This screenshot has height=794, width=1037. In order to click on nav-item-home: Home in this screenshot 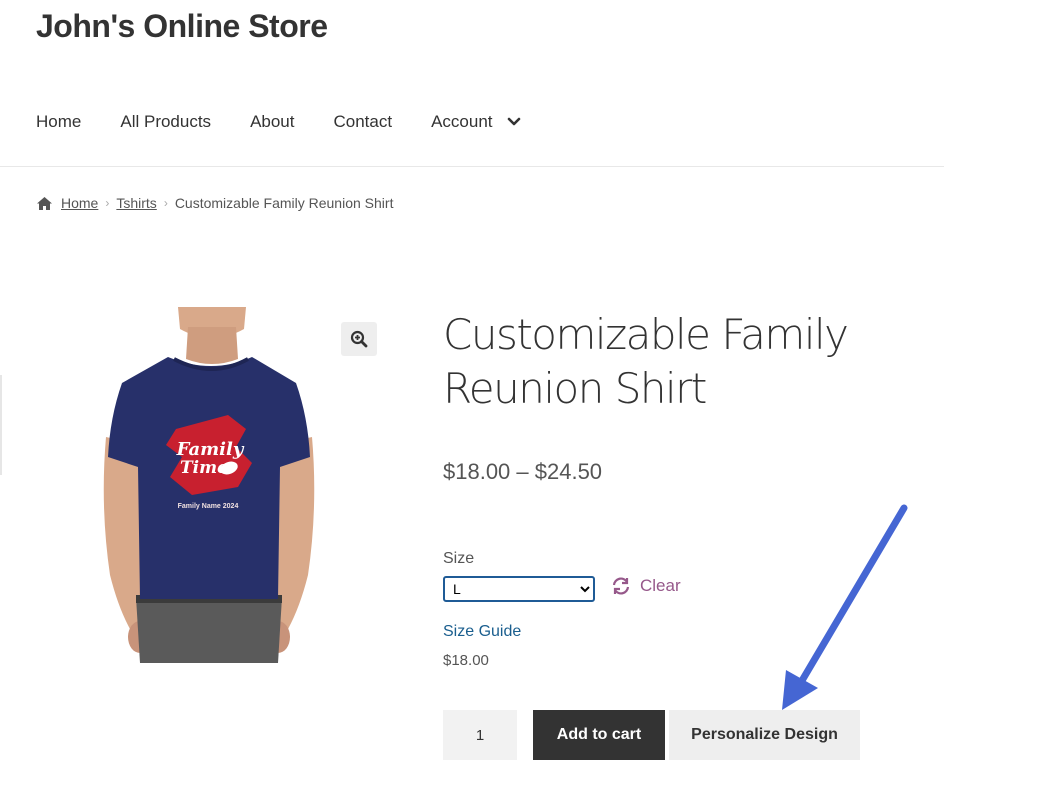, I will do `click(58, 122)`.